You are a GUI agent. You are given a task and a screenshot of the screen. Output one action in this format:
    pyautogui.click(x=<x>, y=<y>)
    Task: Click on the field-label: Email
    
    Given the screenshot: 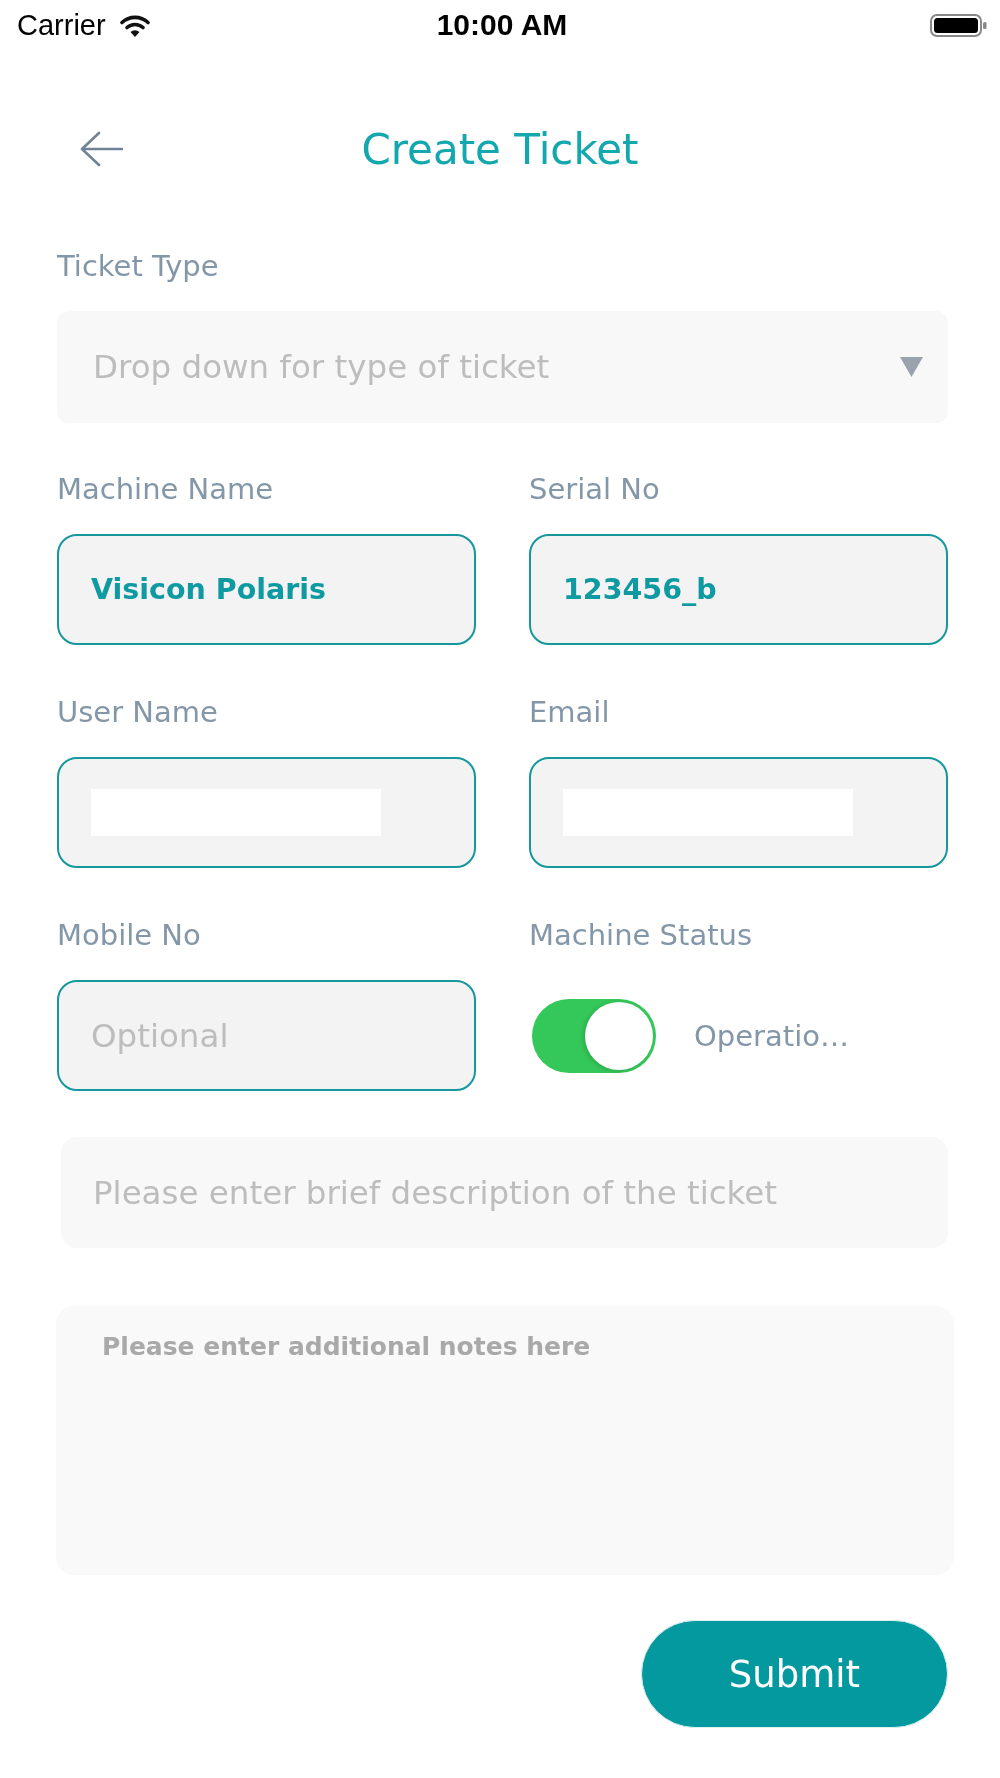 What is the action you would take?
    pyautogui.click(x=569, y=712)
    